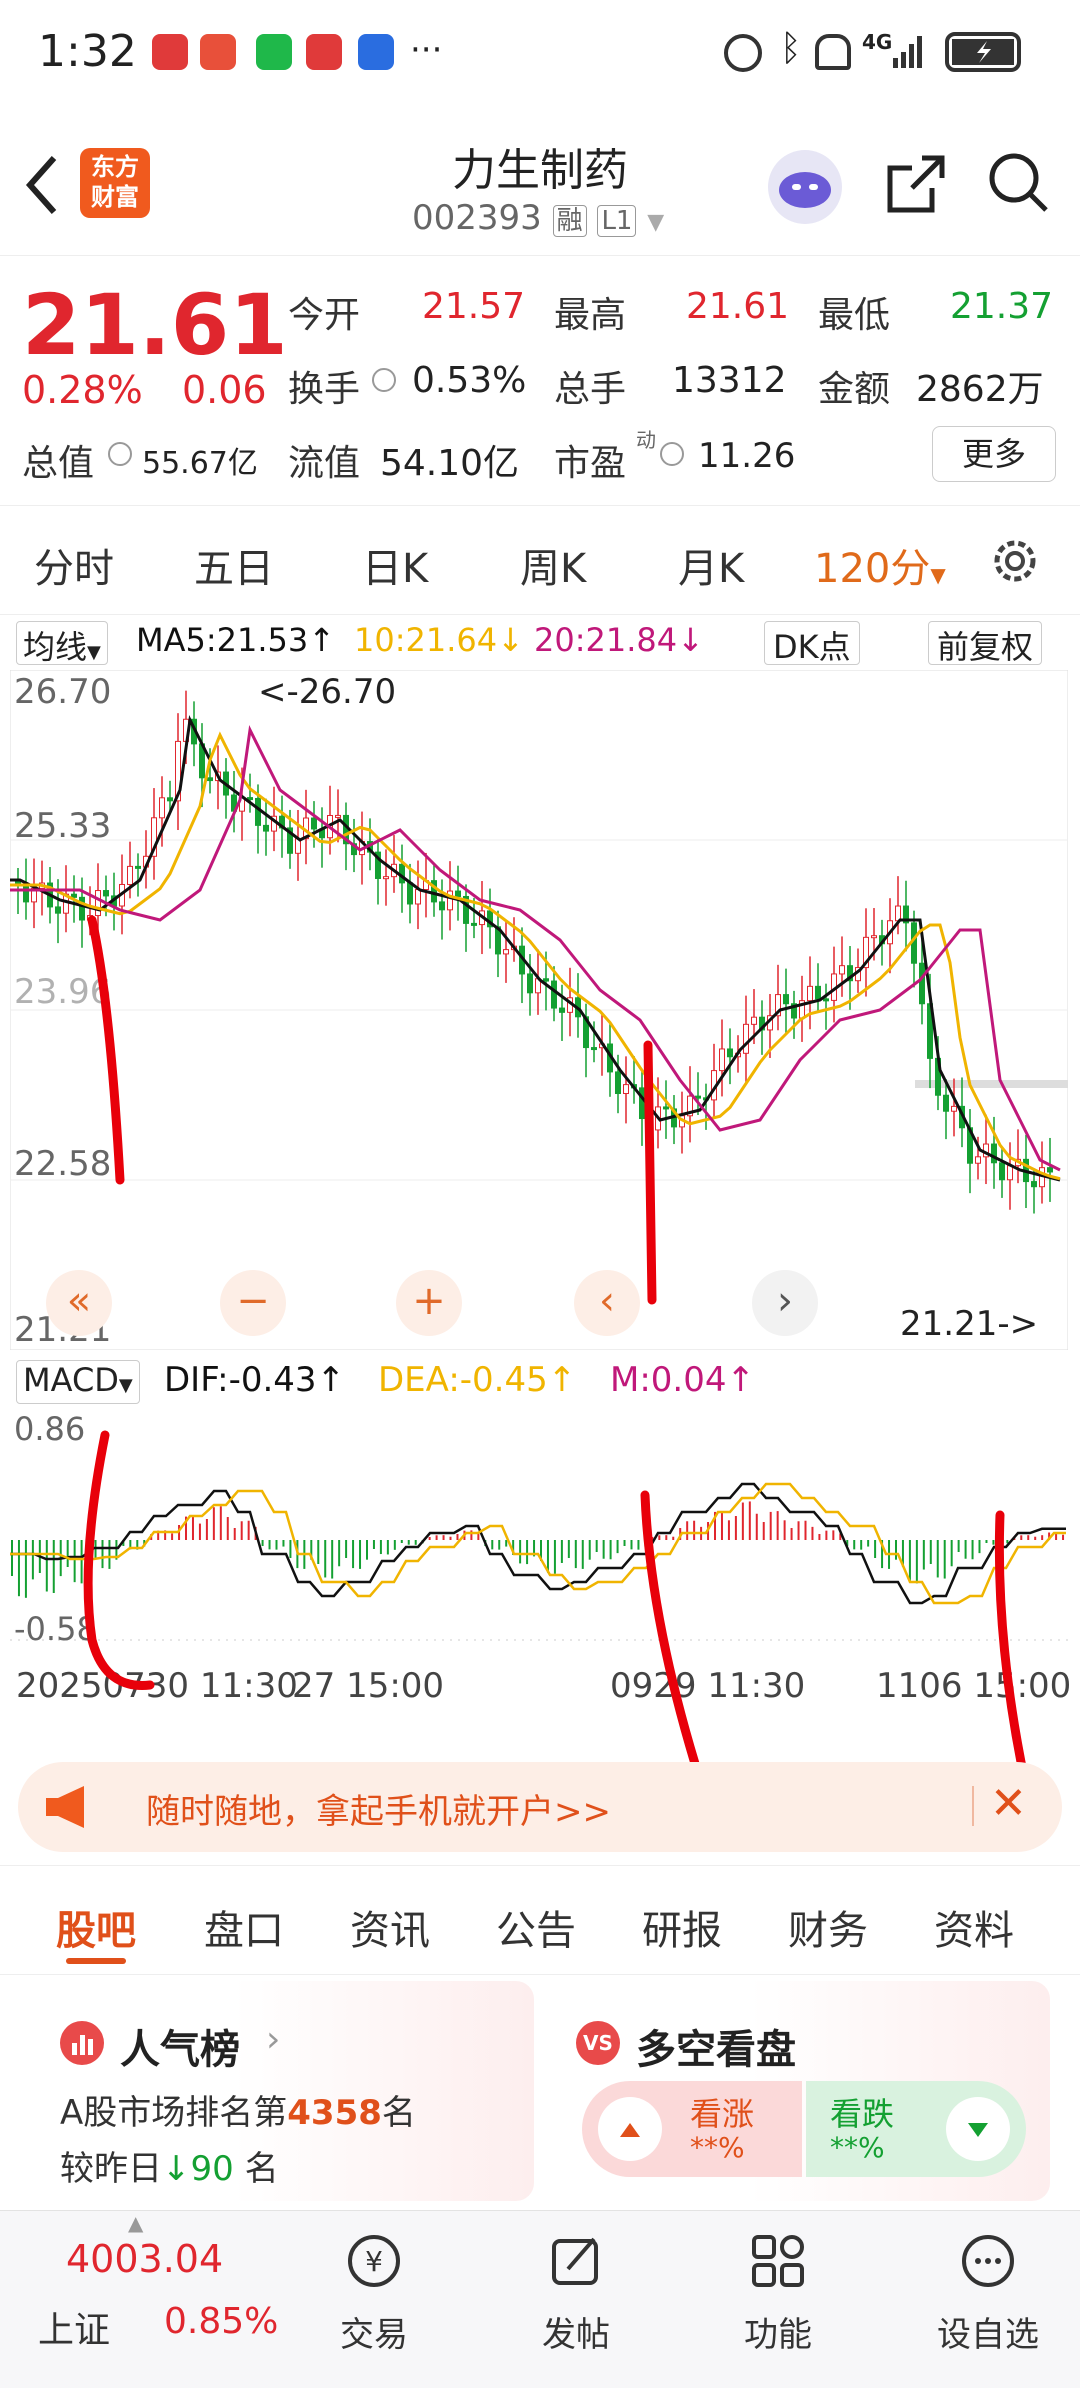  Describe the element at coordinates (711, 565) in the screenshot. I see `tab-monthly-k: 月K` at that location.